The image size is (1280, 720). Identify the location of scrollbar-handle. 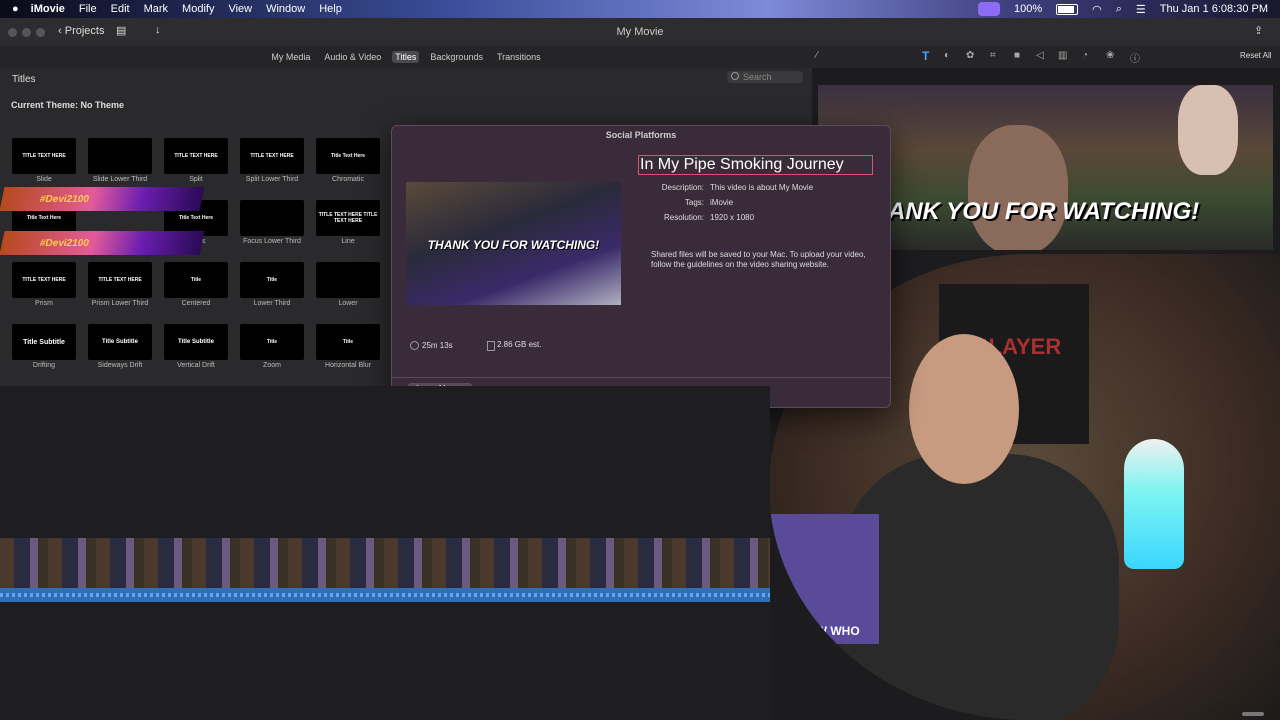
(1253, 714).